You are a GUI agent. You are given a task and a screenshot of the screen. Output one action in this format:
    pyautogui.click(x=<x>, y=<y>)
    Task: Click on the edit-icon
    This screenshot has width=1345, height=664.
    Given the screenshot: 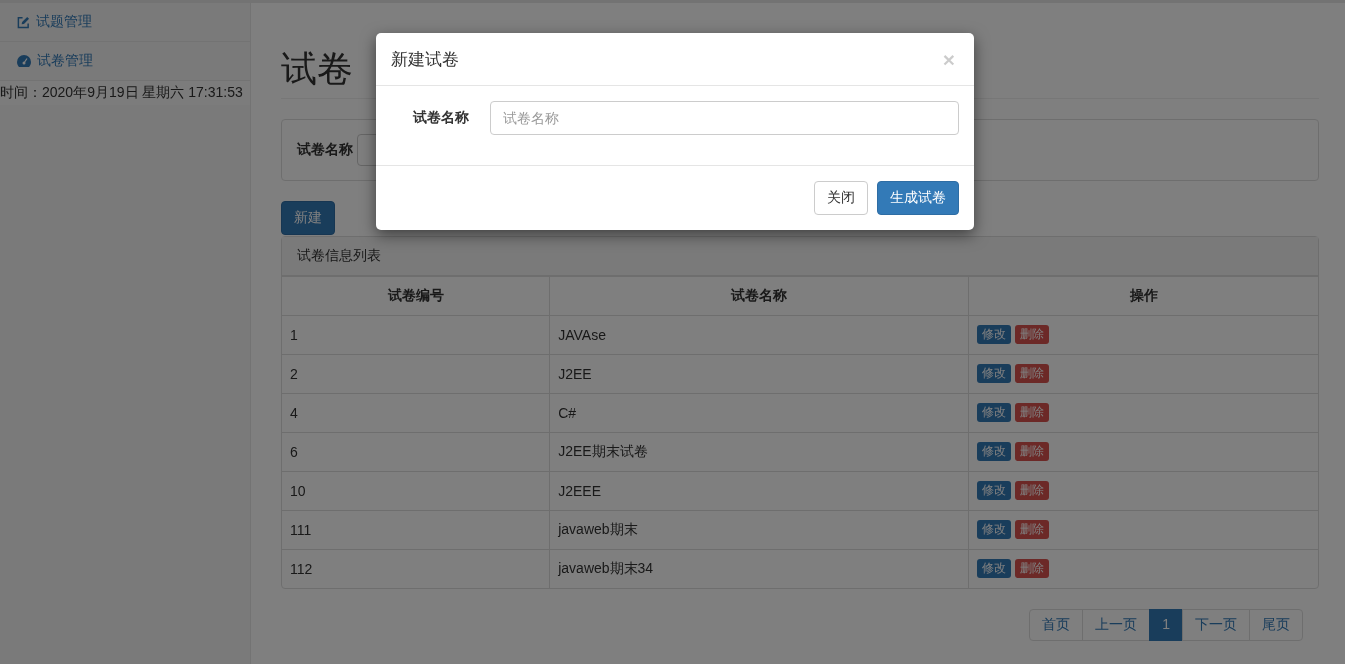 What is the action you would take?
    pyautogui.click(x=23, y=22)
    